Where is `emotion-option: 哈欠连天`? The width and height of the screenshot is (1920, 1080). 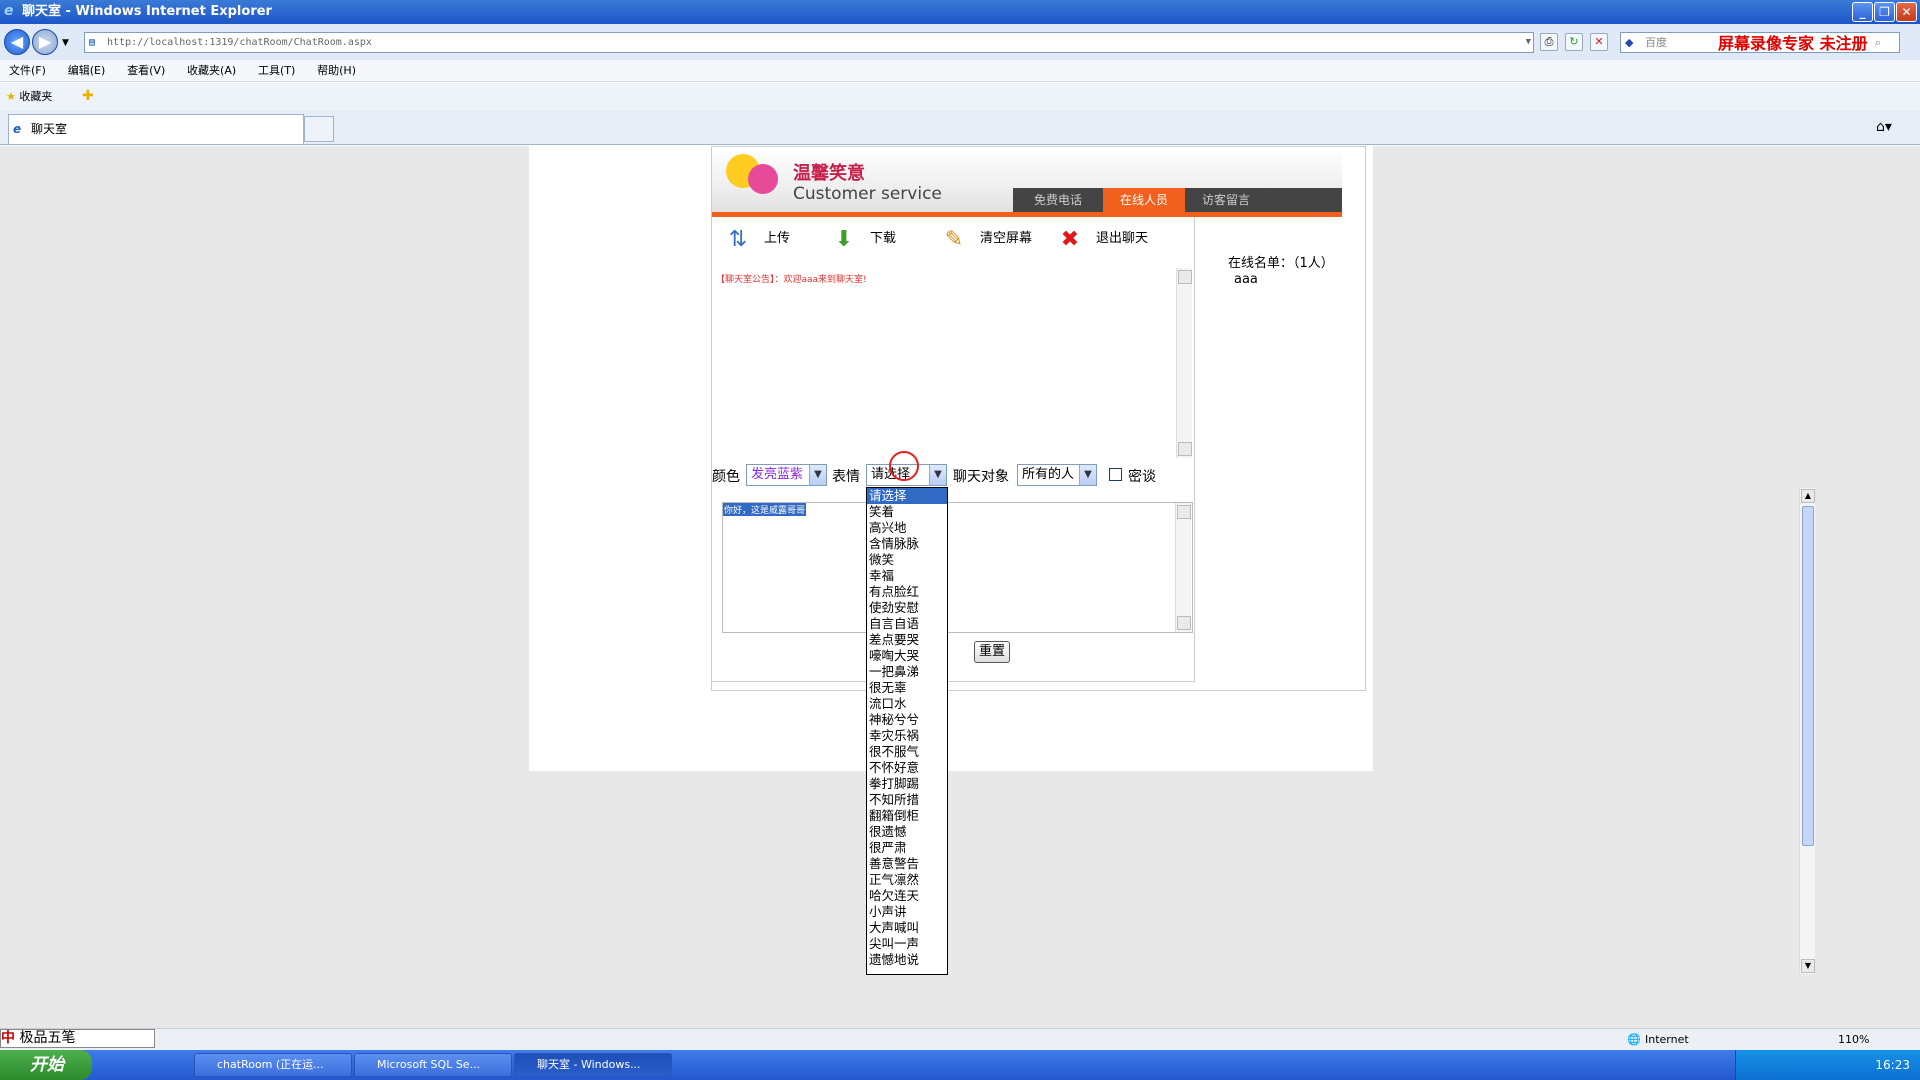
emotion-option: 哈欠连天 is located at coordinates (907, 896).